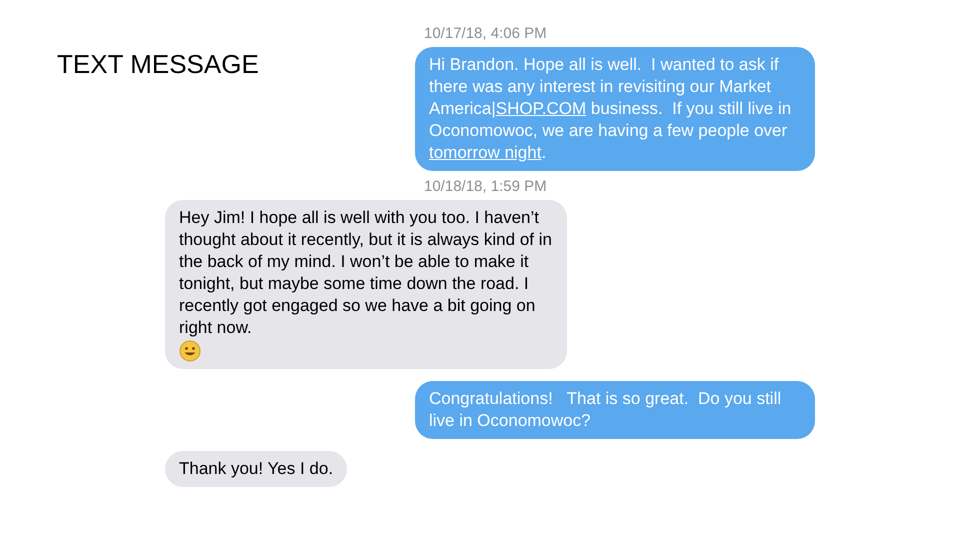 This screenshot has width=960, height=540. What do you see at coordinates (485, 187) in the screenshot?
I see `message-timestamp: 10/18/18, 1:59 PM` at bounding box center [485, 187].